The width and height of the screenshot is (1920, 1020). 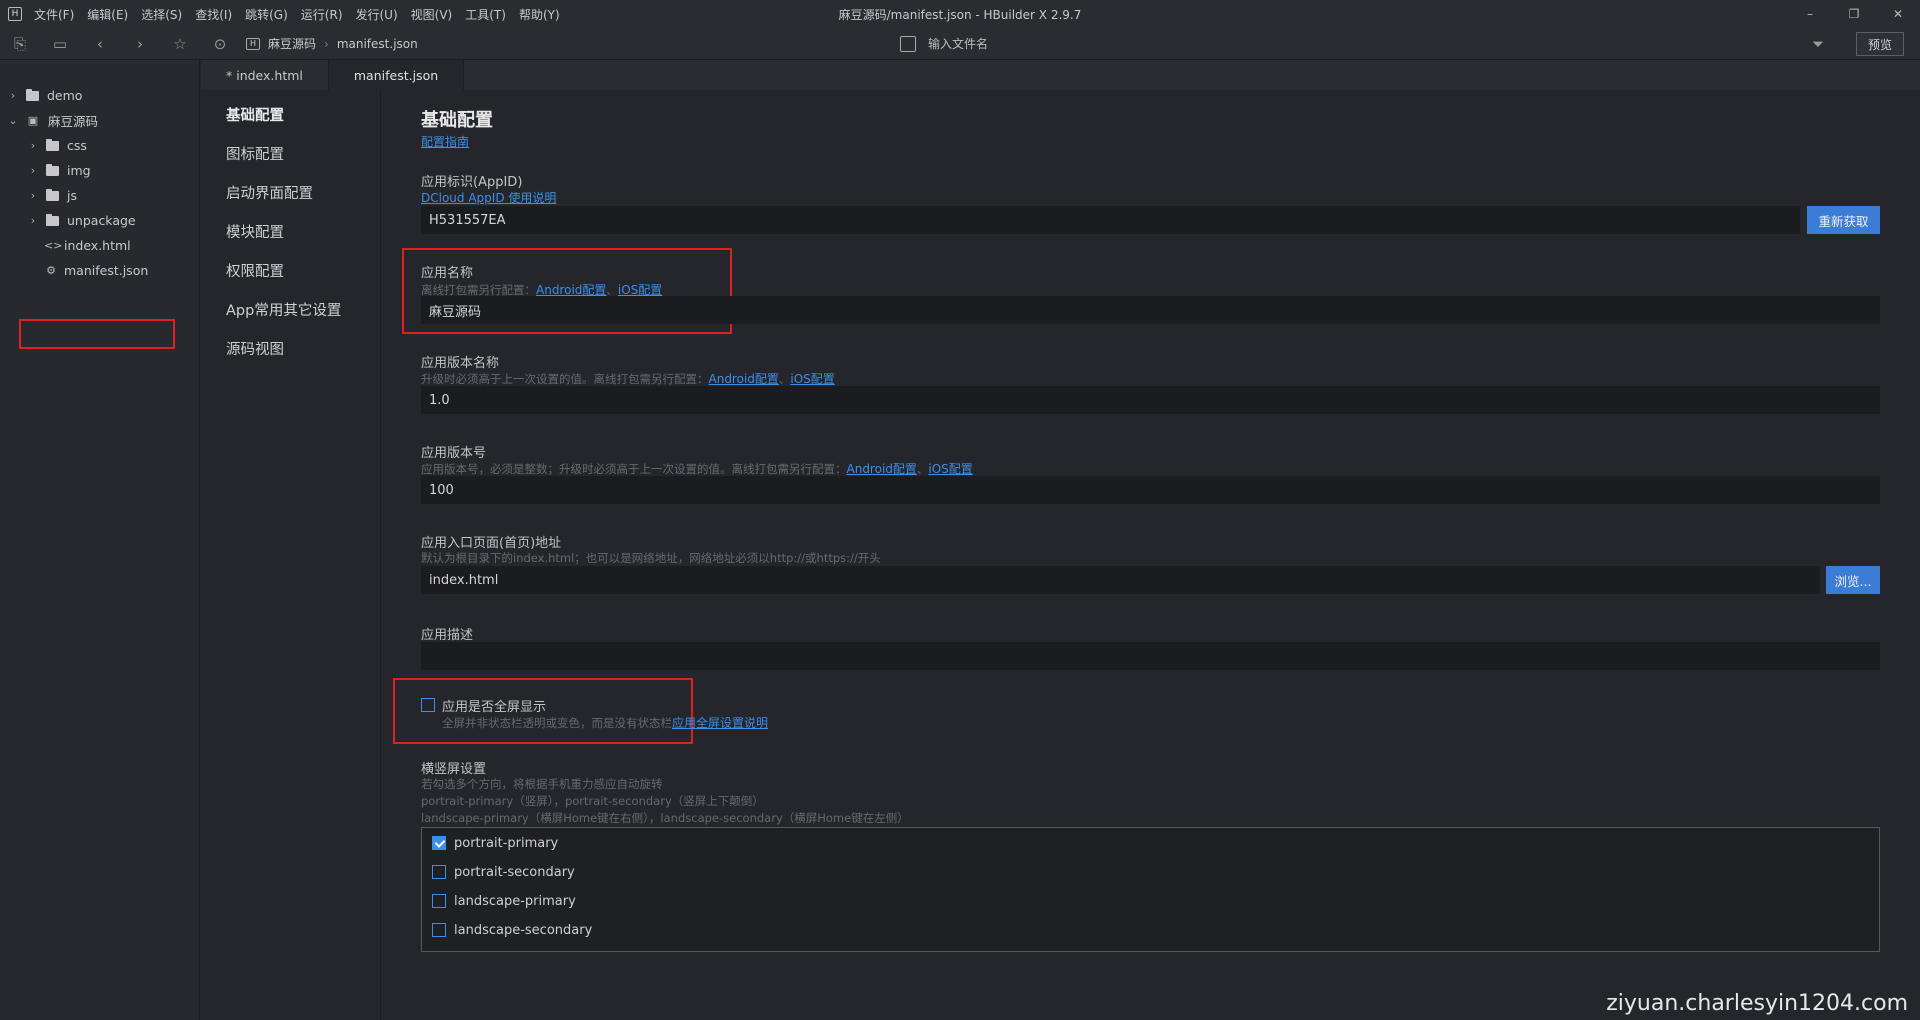 What do you see at coordinates (283, 309) in the screenshot?
I see `nav-app-other-settings: App常用其它设置` at bounding box center [283, 309].